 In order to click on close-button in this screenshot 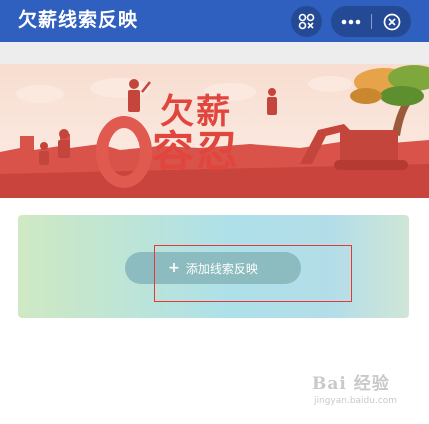, I will do `click(391, 21)`.